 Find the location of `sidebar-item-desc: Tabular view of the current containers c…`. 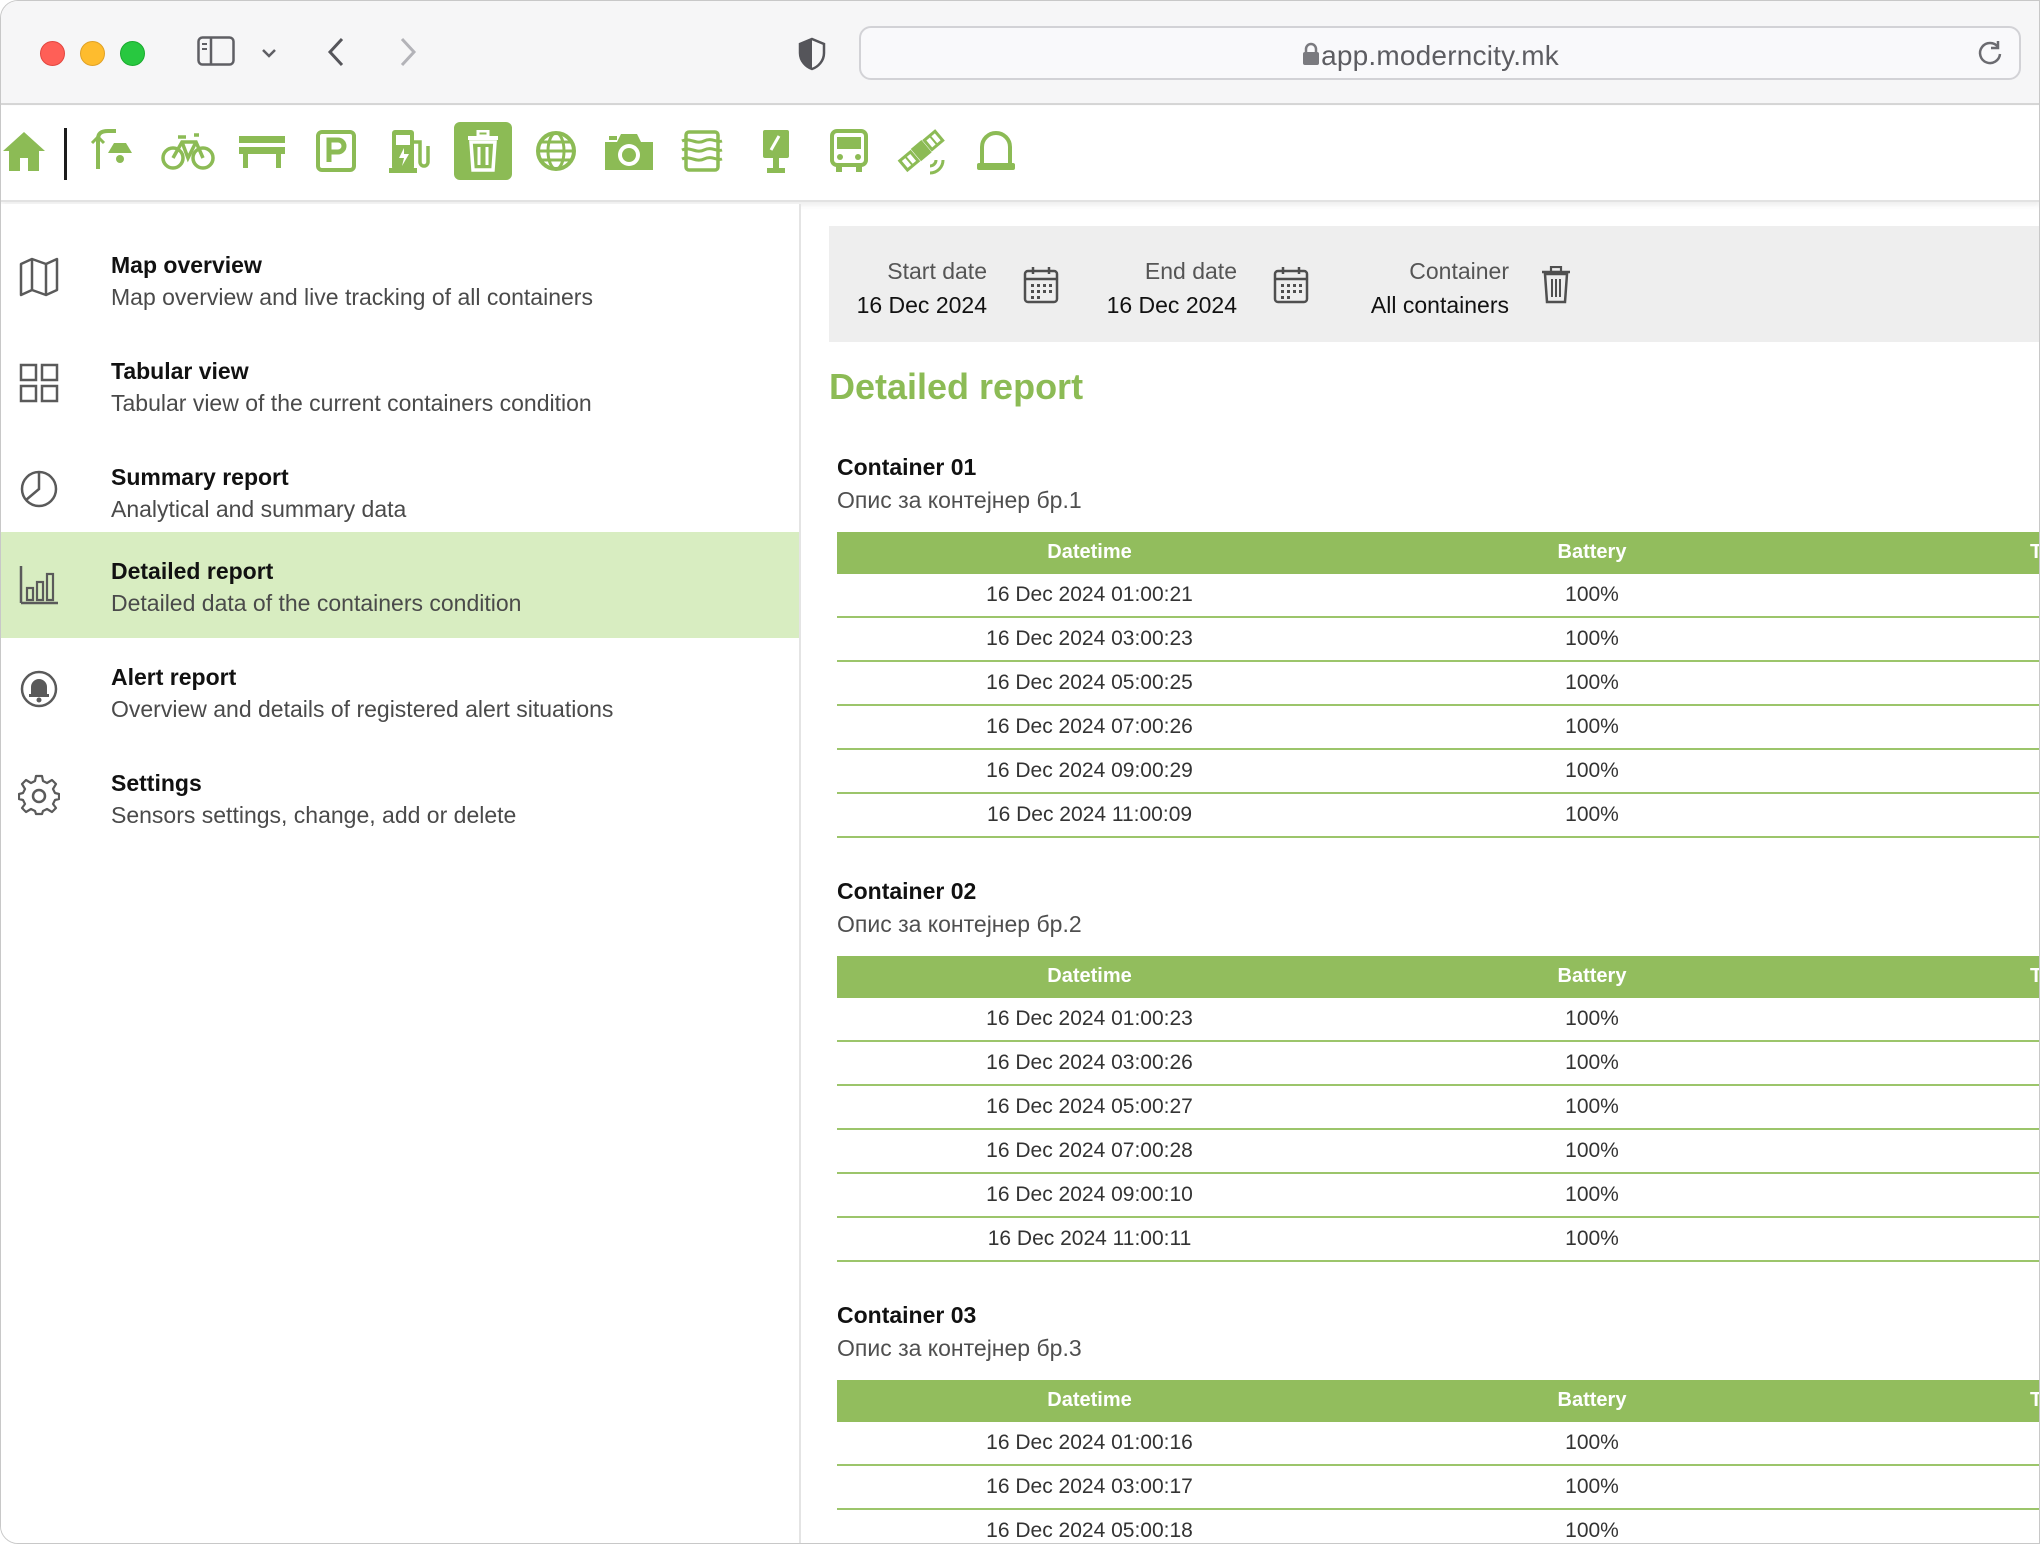

sidebar-item-desc: Tabular view of the current containers c… is located at coordinates (351, 403).